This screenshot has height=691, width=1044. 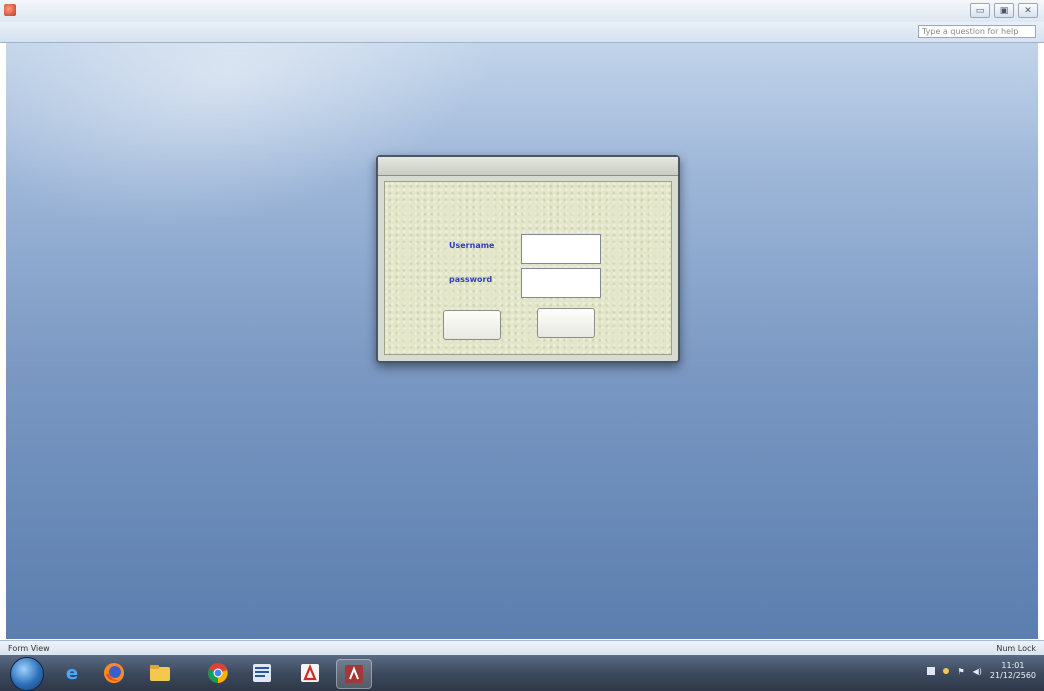 What do you see at coordinates (1028, 10) in the screenshot?
I see `close-button: ✕` at bounding box center [1028, 10].